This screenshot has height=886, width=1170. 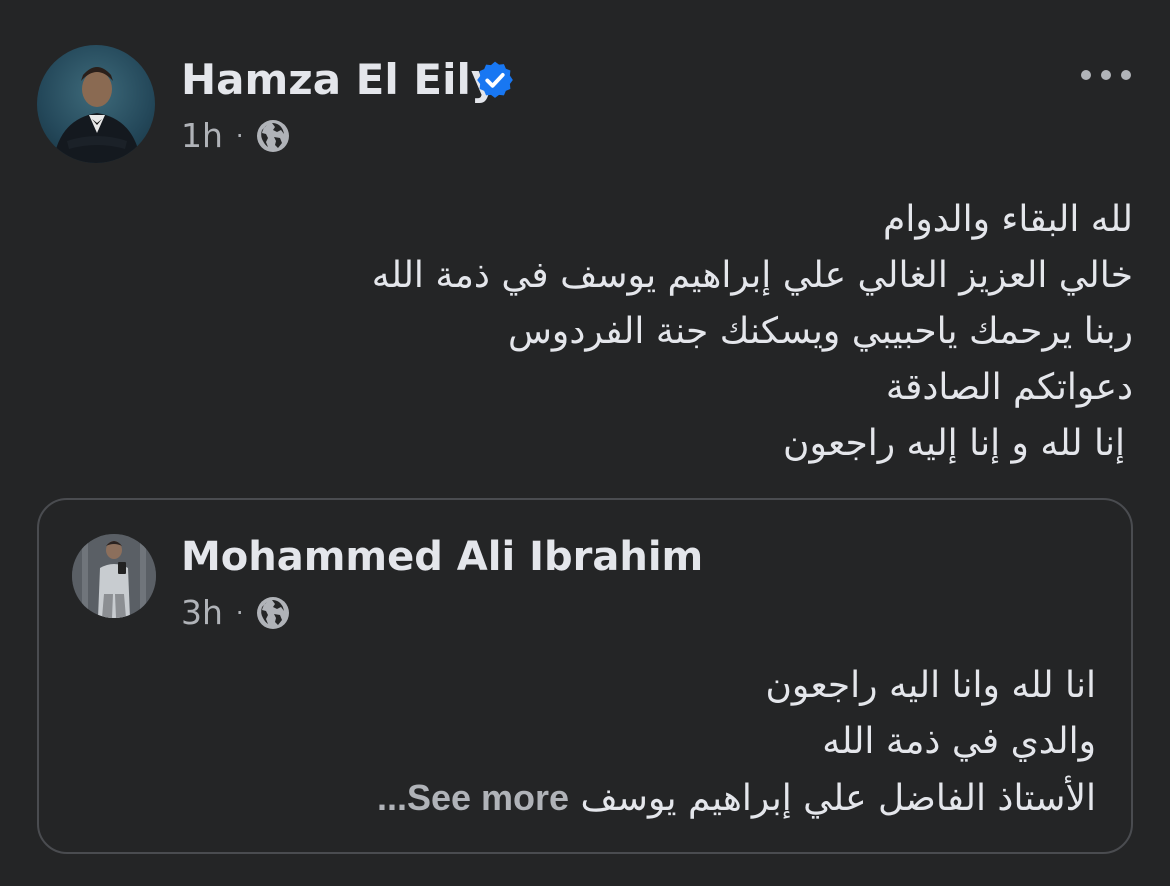 What do you see at coordinates (1009, 387) in the screenshot?
I see `post-line: دعواتكم الصادقة` at bounding box center [1009, 387].